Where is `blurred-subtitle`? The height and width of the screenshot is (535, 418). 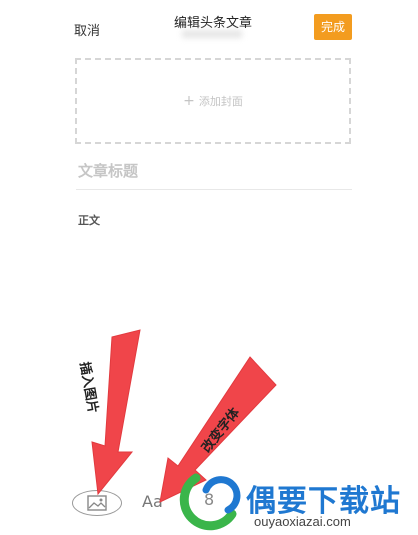
blurred-subtitle is located at coordinates (212, 34).